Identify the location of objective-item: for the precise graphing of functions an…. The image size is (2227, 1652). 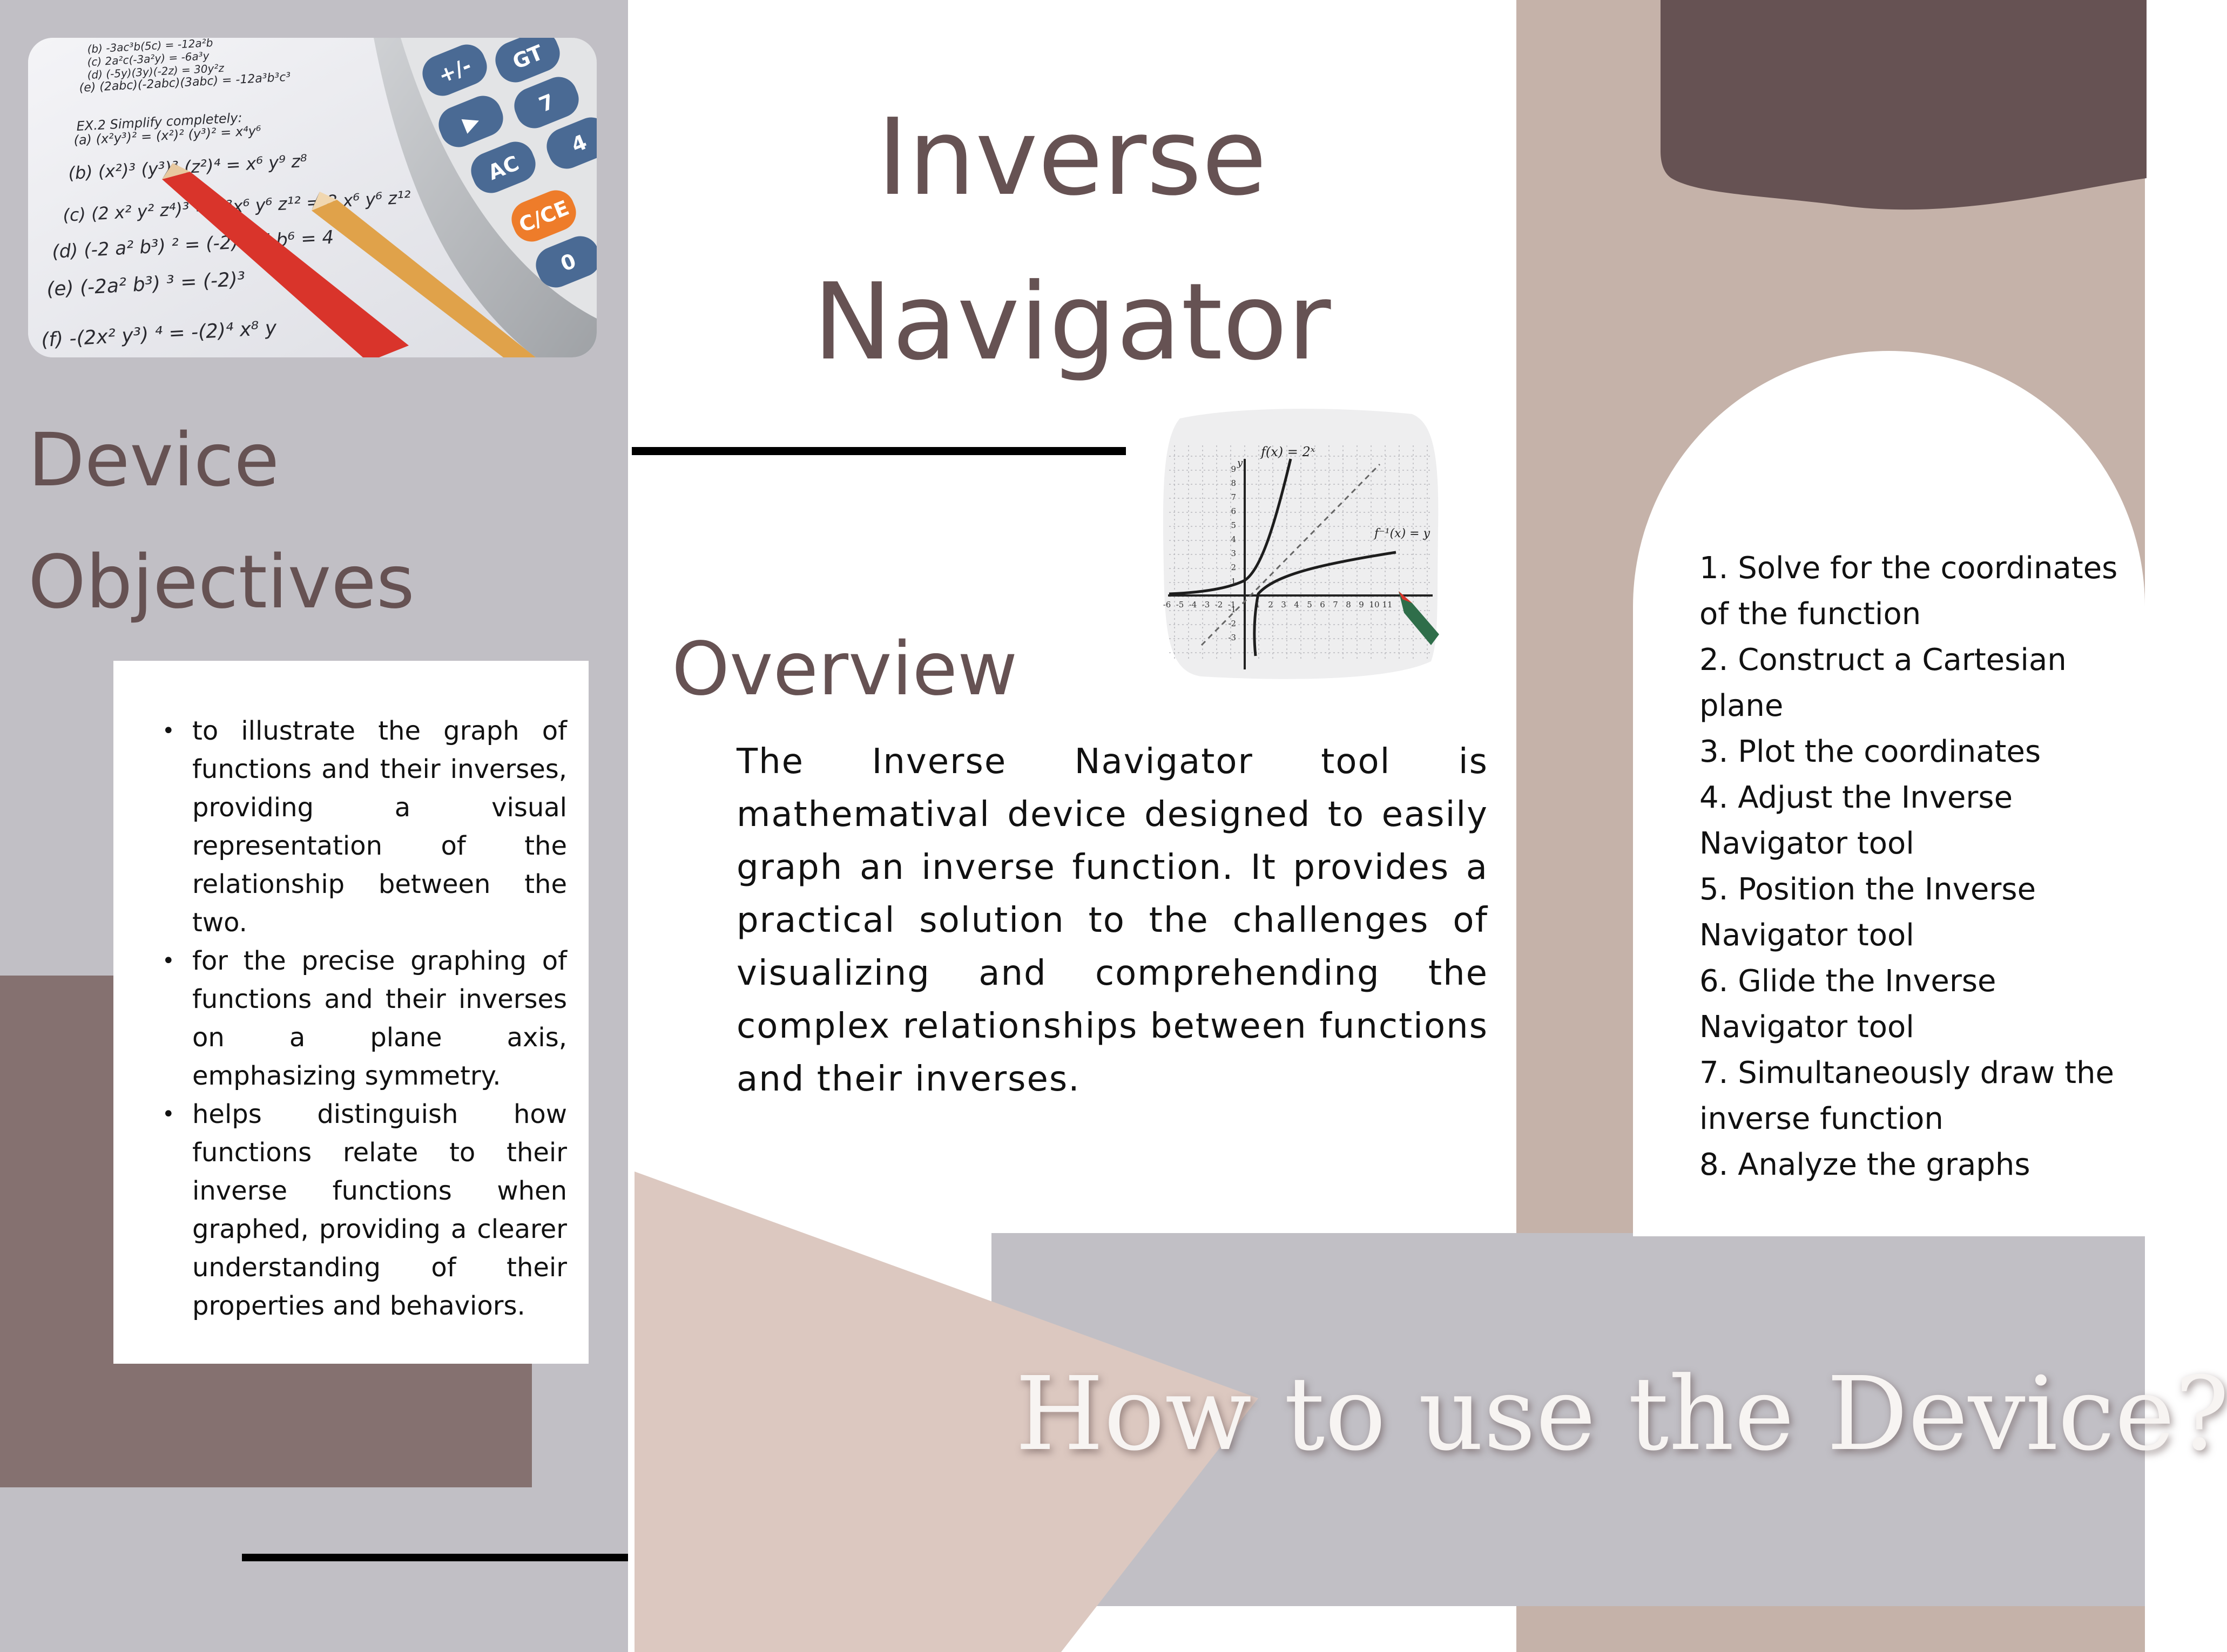
(364, 1018).